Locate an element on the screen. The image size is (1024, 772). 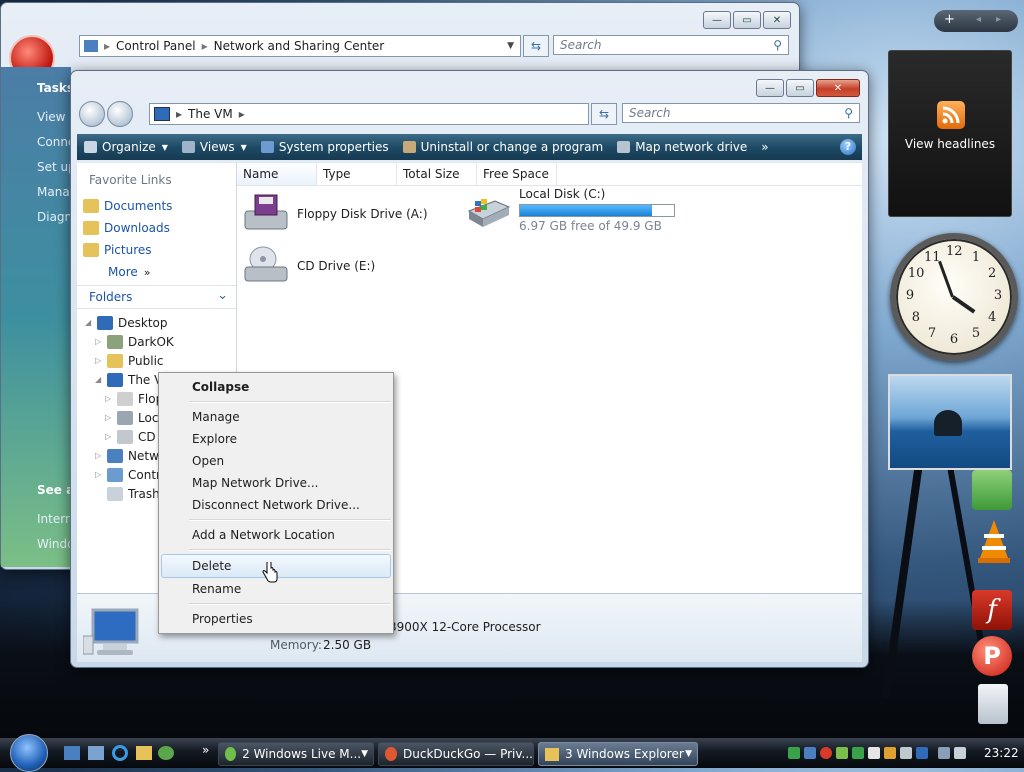
media-player-icon is located at coordinates (144, 753).